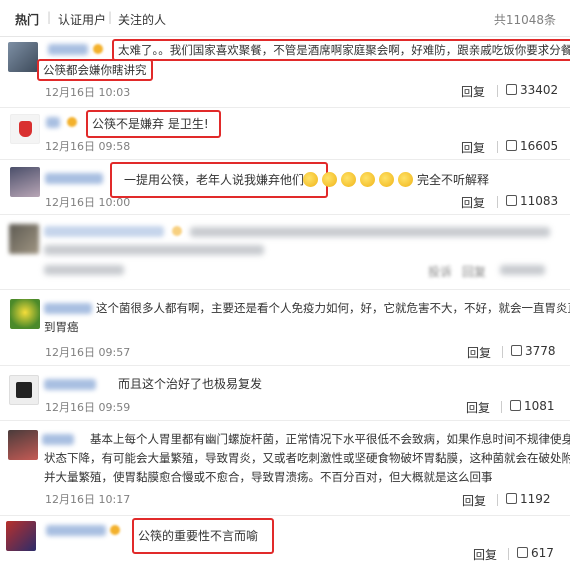 The height and width of the screenshot is (578, 570). I want to click on comment-timestamp: 12月16日 10:00, so click(88, 202).